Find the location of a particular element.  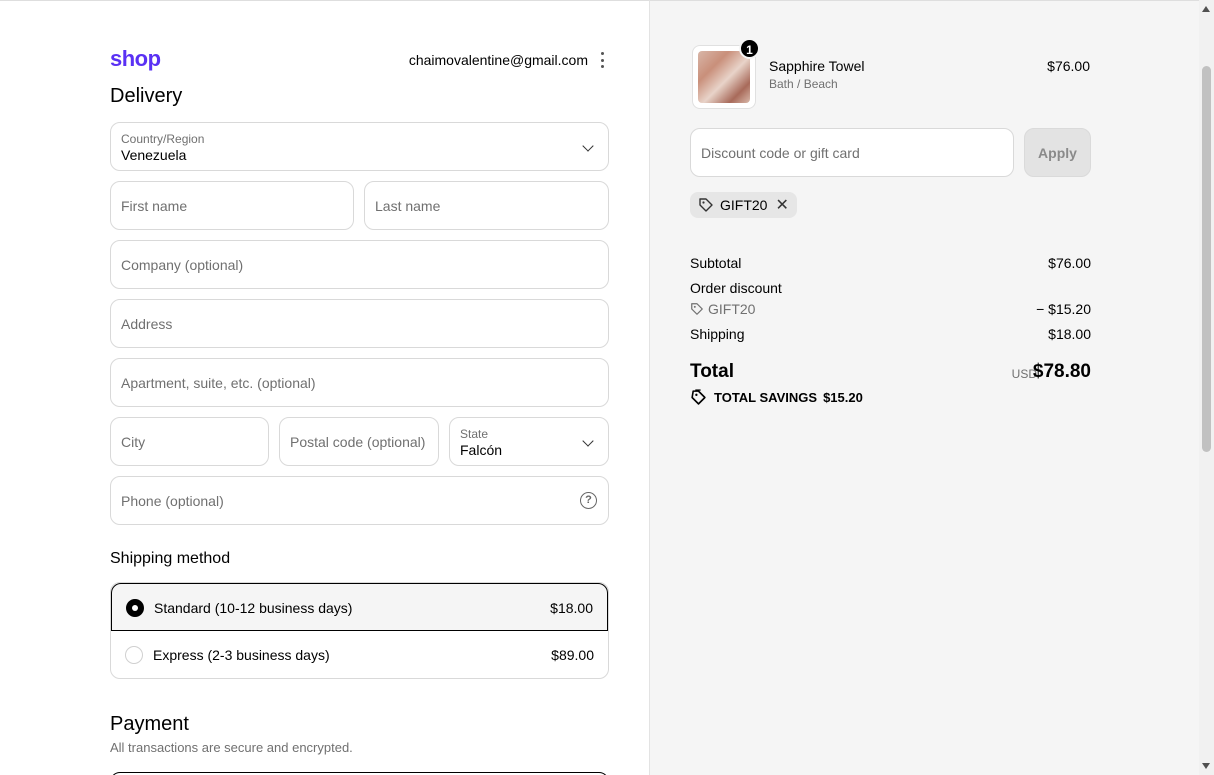

last-name-field: Last name is located at coordinates (486, 205).